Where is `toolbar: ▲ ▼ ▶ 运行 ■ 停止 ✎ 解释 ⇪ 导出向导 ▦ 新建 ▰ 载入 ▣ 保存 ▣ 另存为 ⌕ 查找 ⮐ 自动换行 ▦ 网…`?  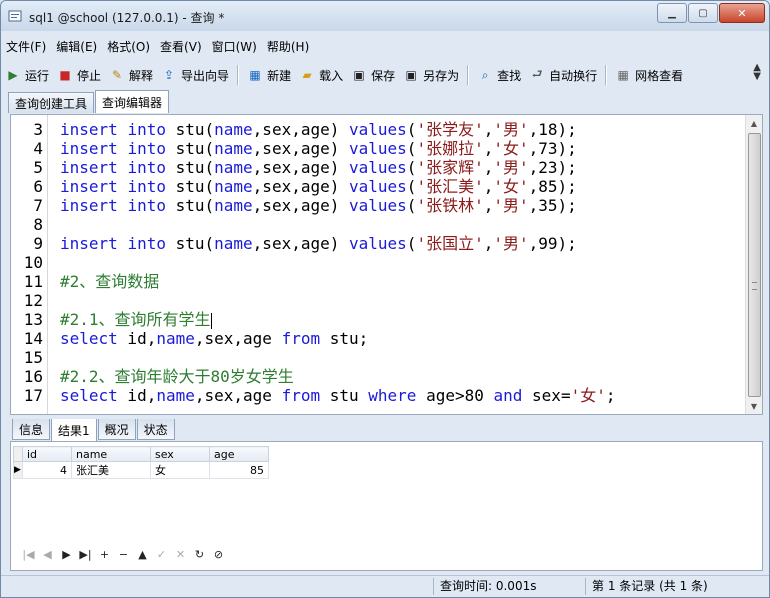
toolbar: ▲ ▼ ▶ 运行 ■ 停止 ✎ 解释 ⇪ 导出向导 ▦ 新建 ▰ 载入 ▣ 保存 ▣ 另存为 ⌕ 查找 ⮐ 自动换行 ▦ 网… is located at coordinates (385, 75).